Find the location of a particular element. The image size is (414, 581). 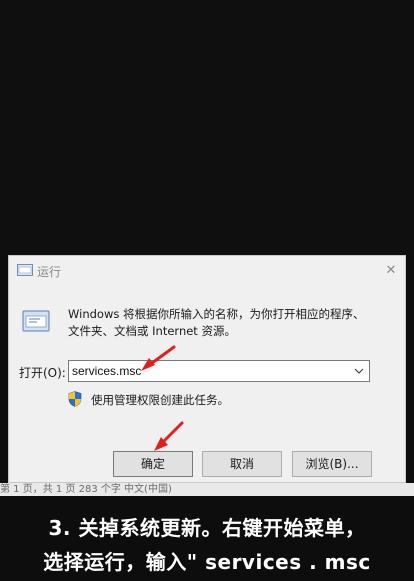

cancel-button: 取消 is located at coordinates (242, 464).